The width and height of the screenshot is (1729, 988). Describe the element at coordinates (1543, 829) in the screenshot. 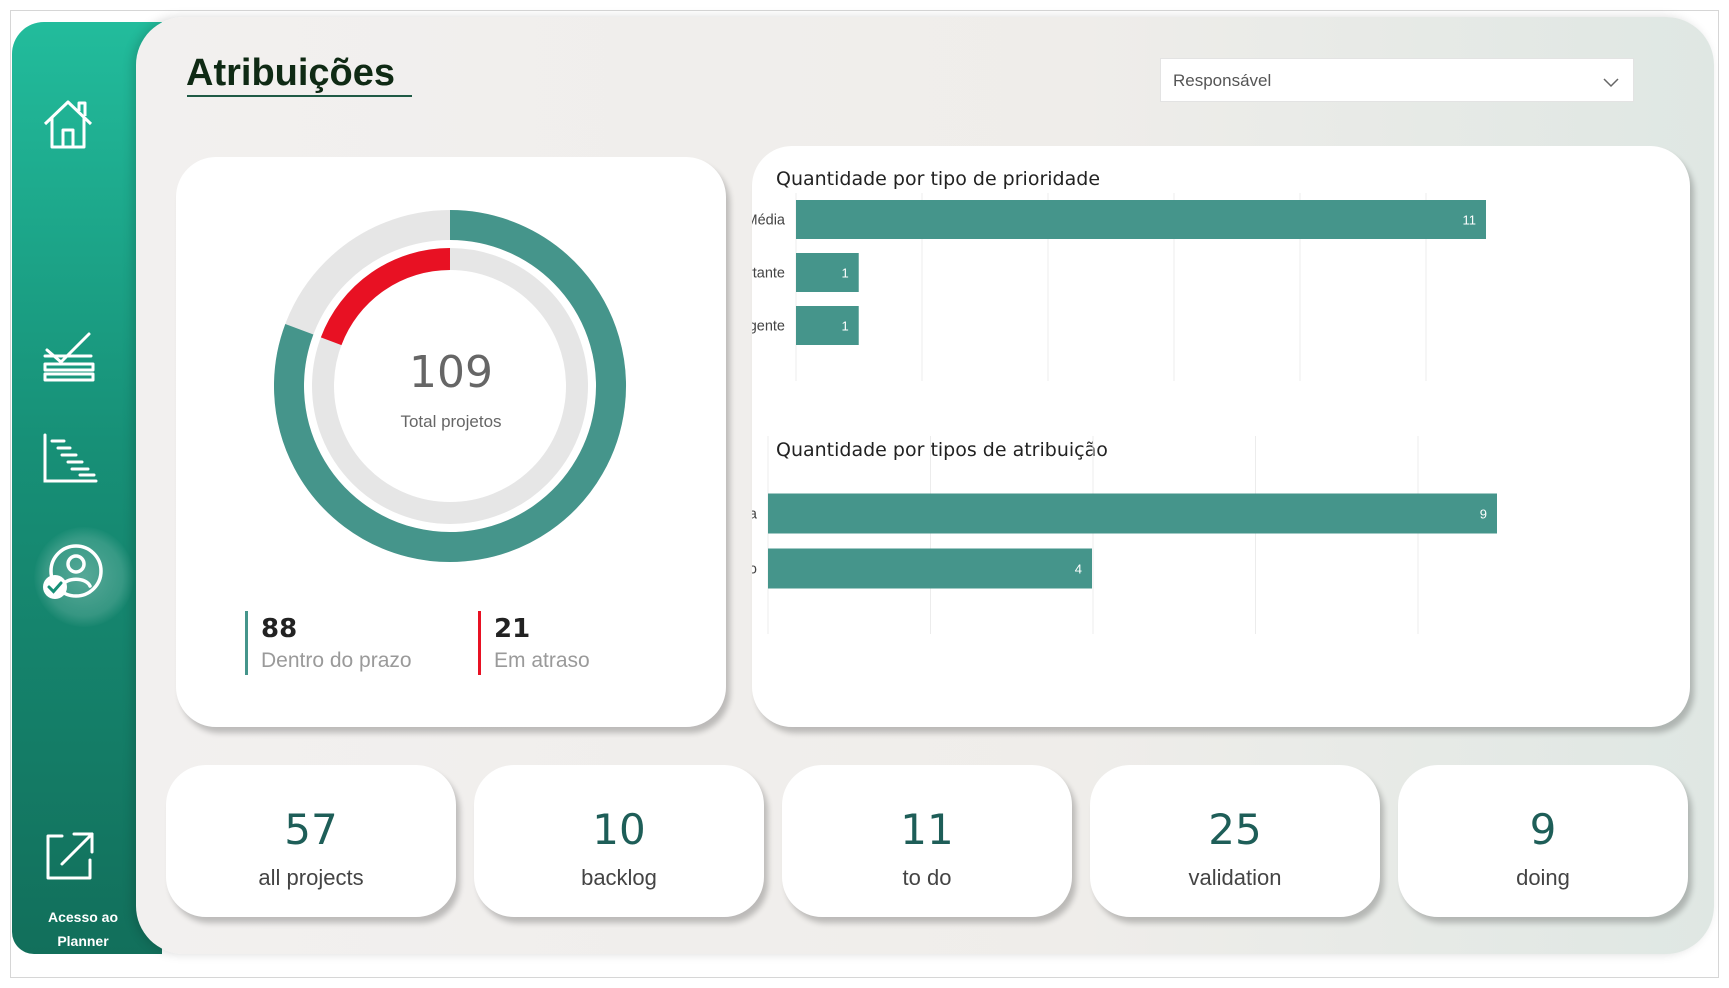

I see `kpi-value: 9` at that location.